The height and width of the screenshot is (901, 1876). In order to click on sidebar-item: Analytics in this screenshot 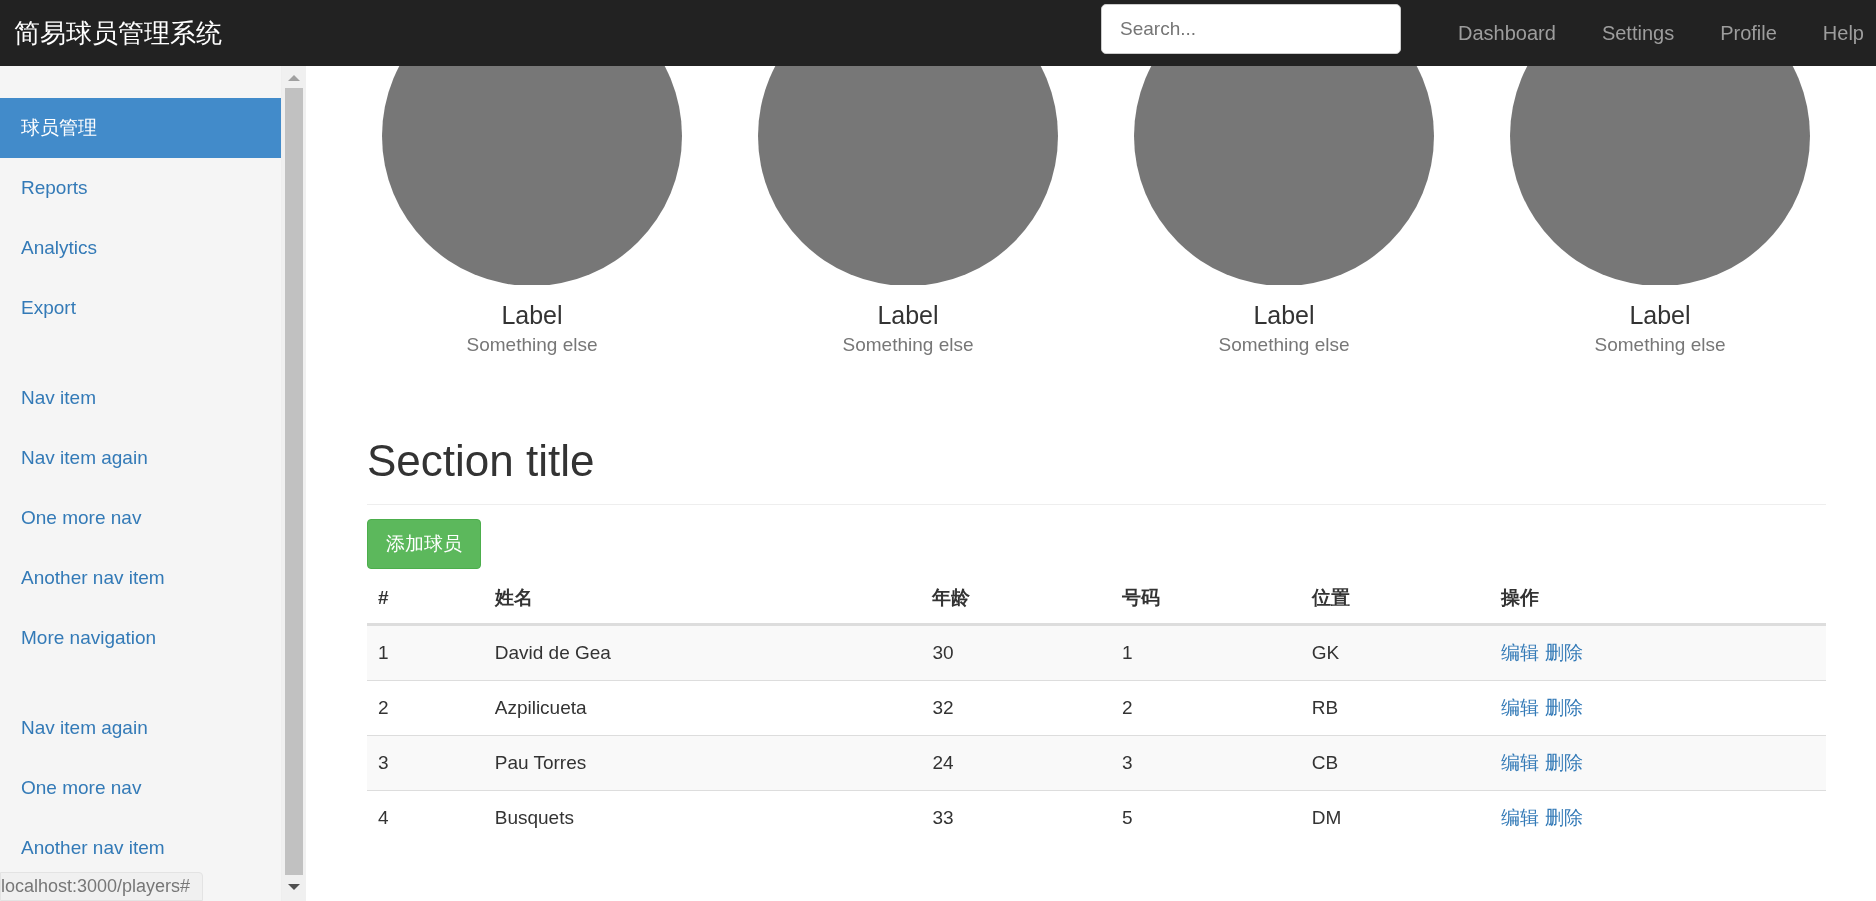, I will do `click(140, 248)`.